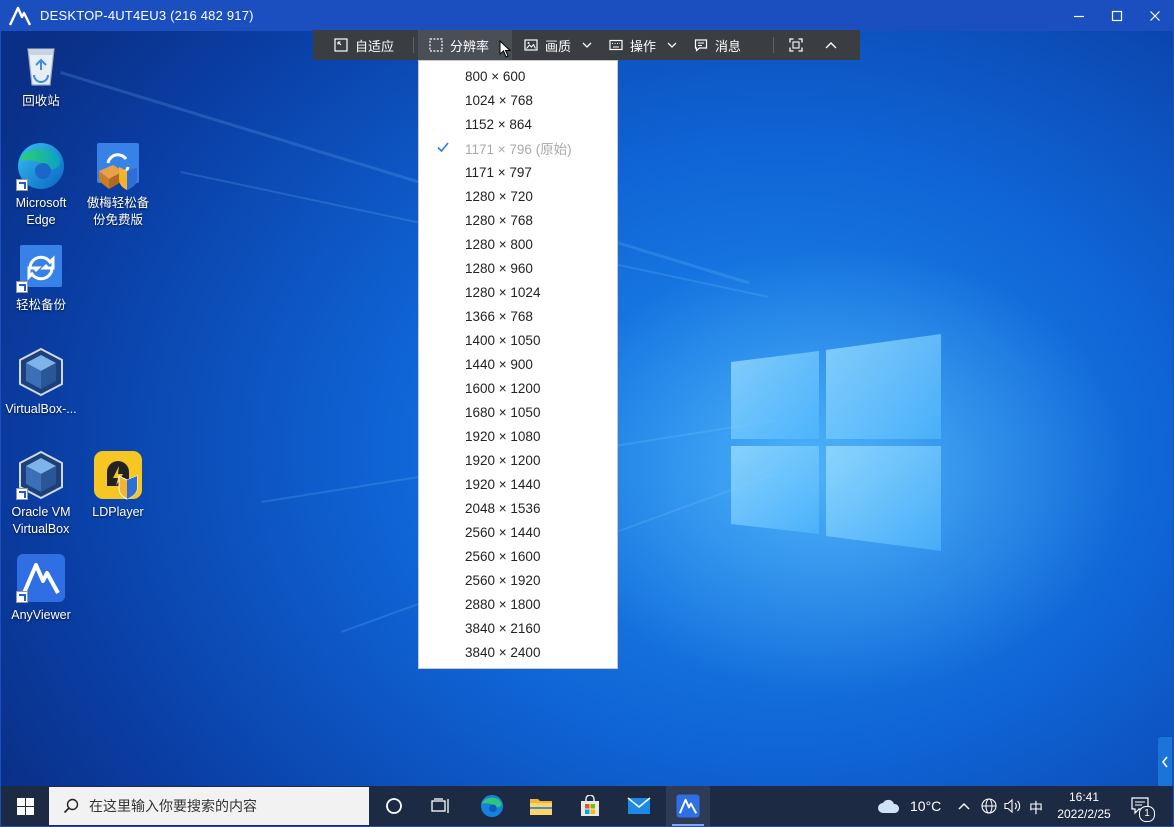 The height and width of the screenshot is (827, 1174). I want to click on resolution-option: 2560 × 1920, so click(518, 580).